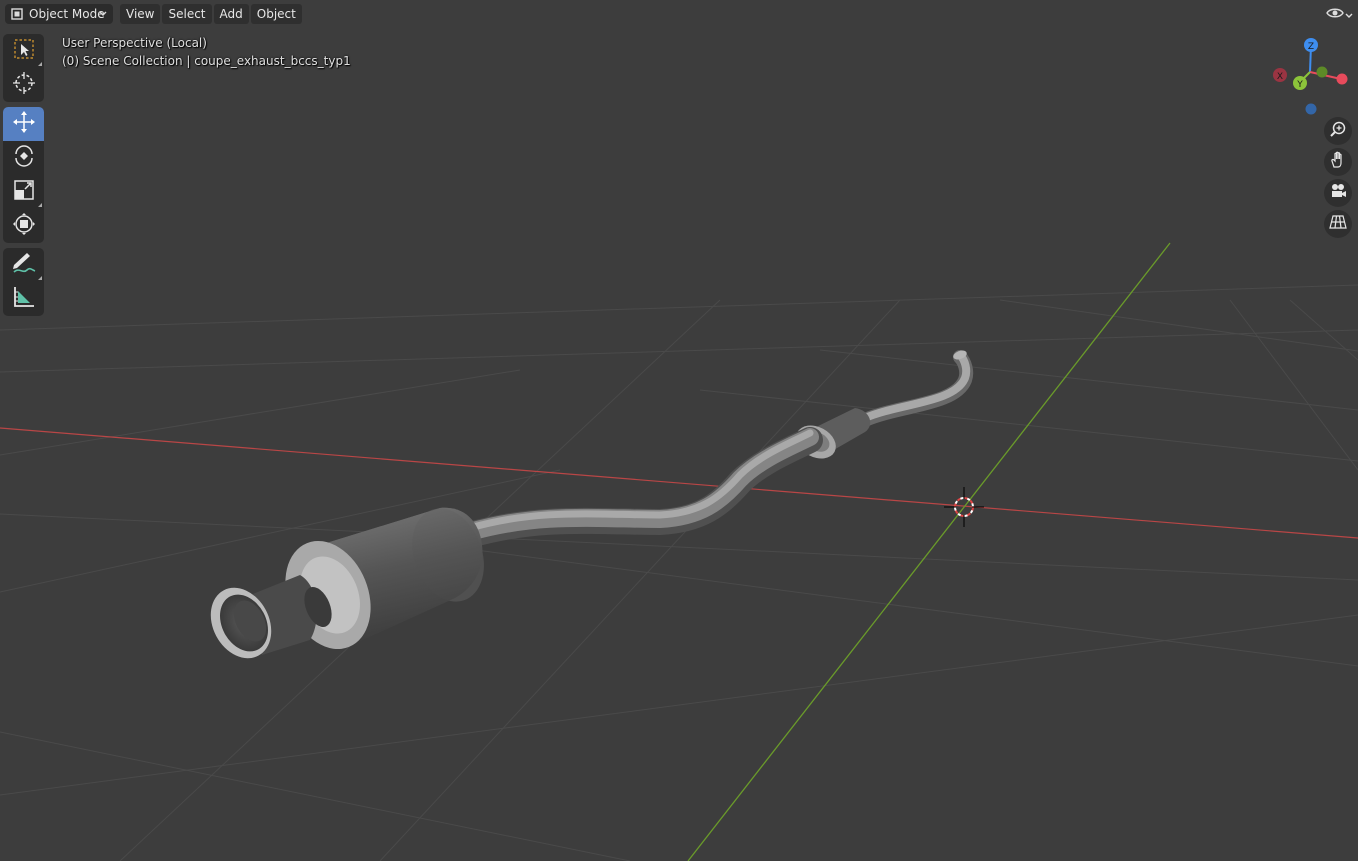 This screenshot has height=861, width=1358. I want to click on gizmo-y-neg, so click(1322, 72).